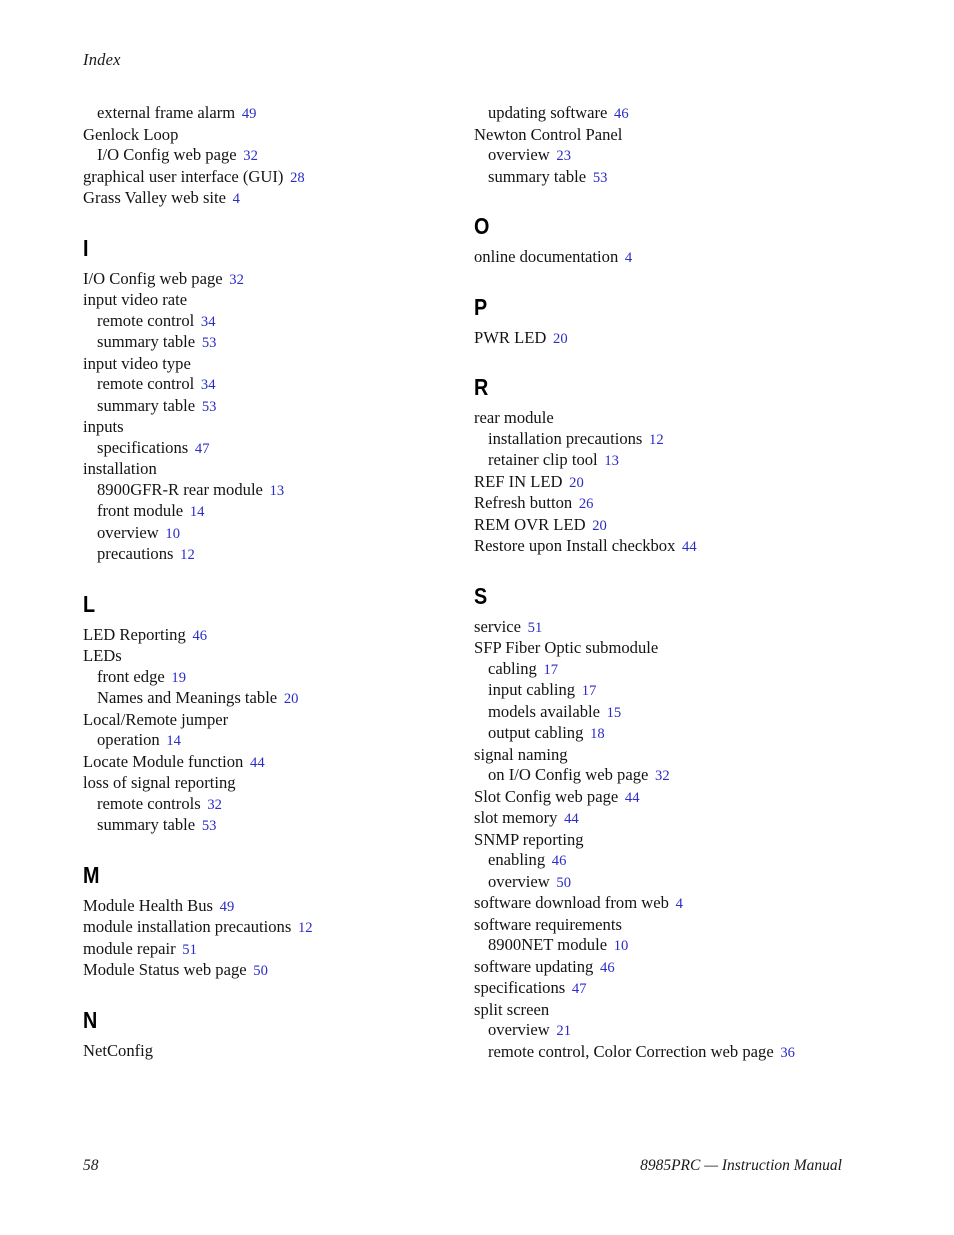 This screenshot has width=954, height=1235. Describe the element at coordinates (279, 741) in the screenshot. I see `index-entry: operation 14` at that location.